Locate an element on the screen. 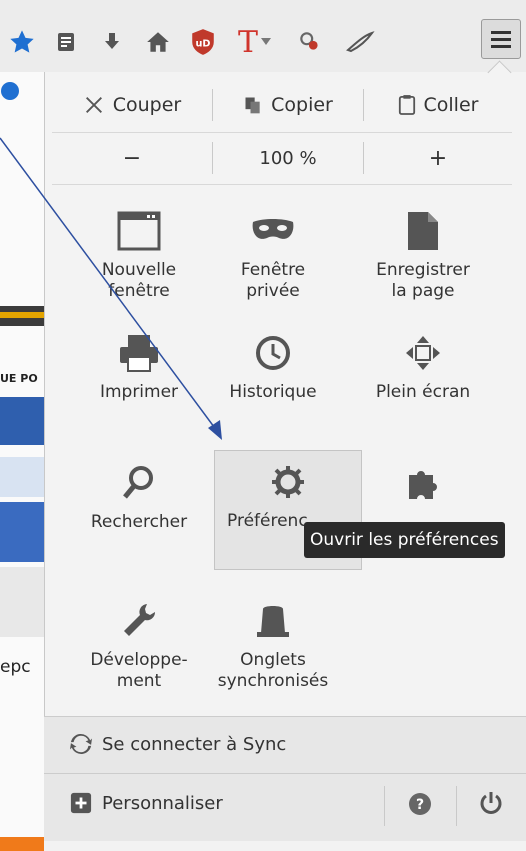  help-button: ? is located at coordinates (420, 806).